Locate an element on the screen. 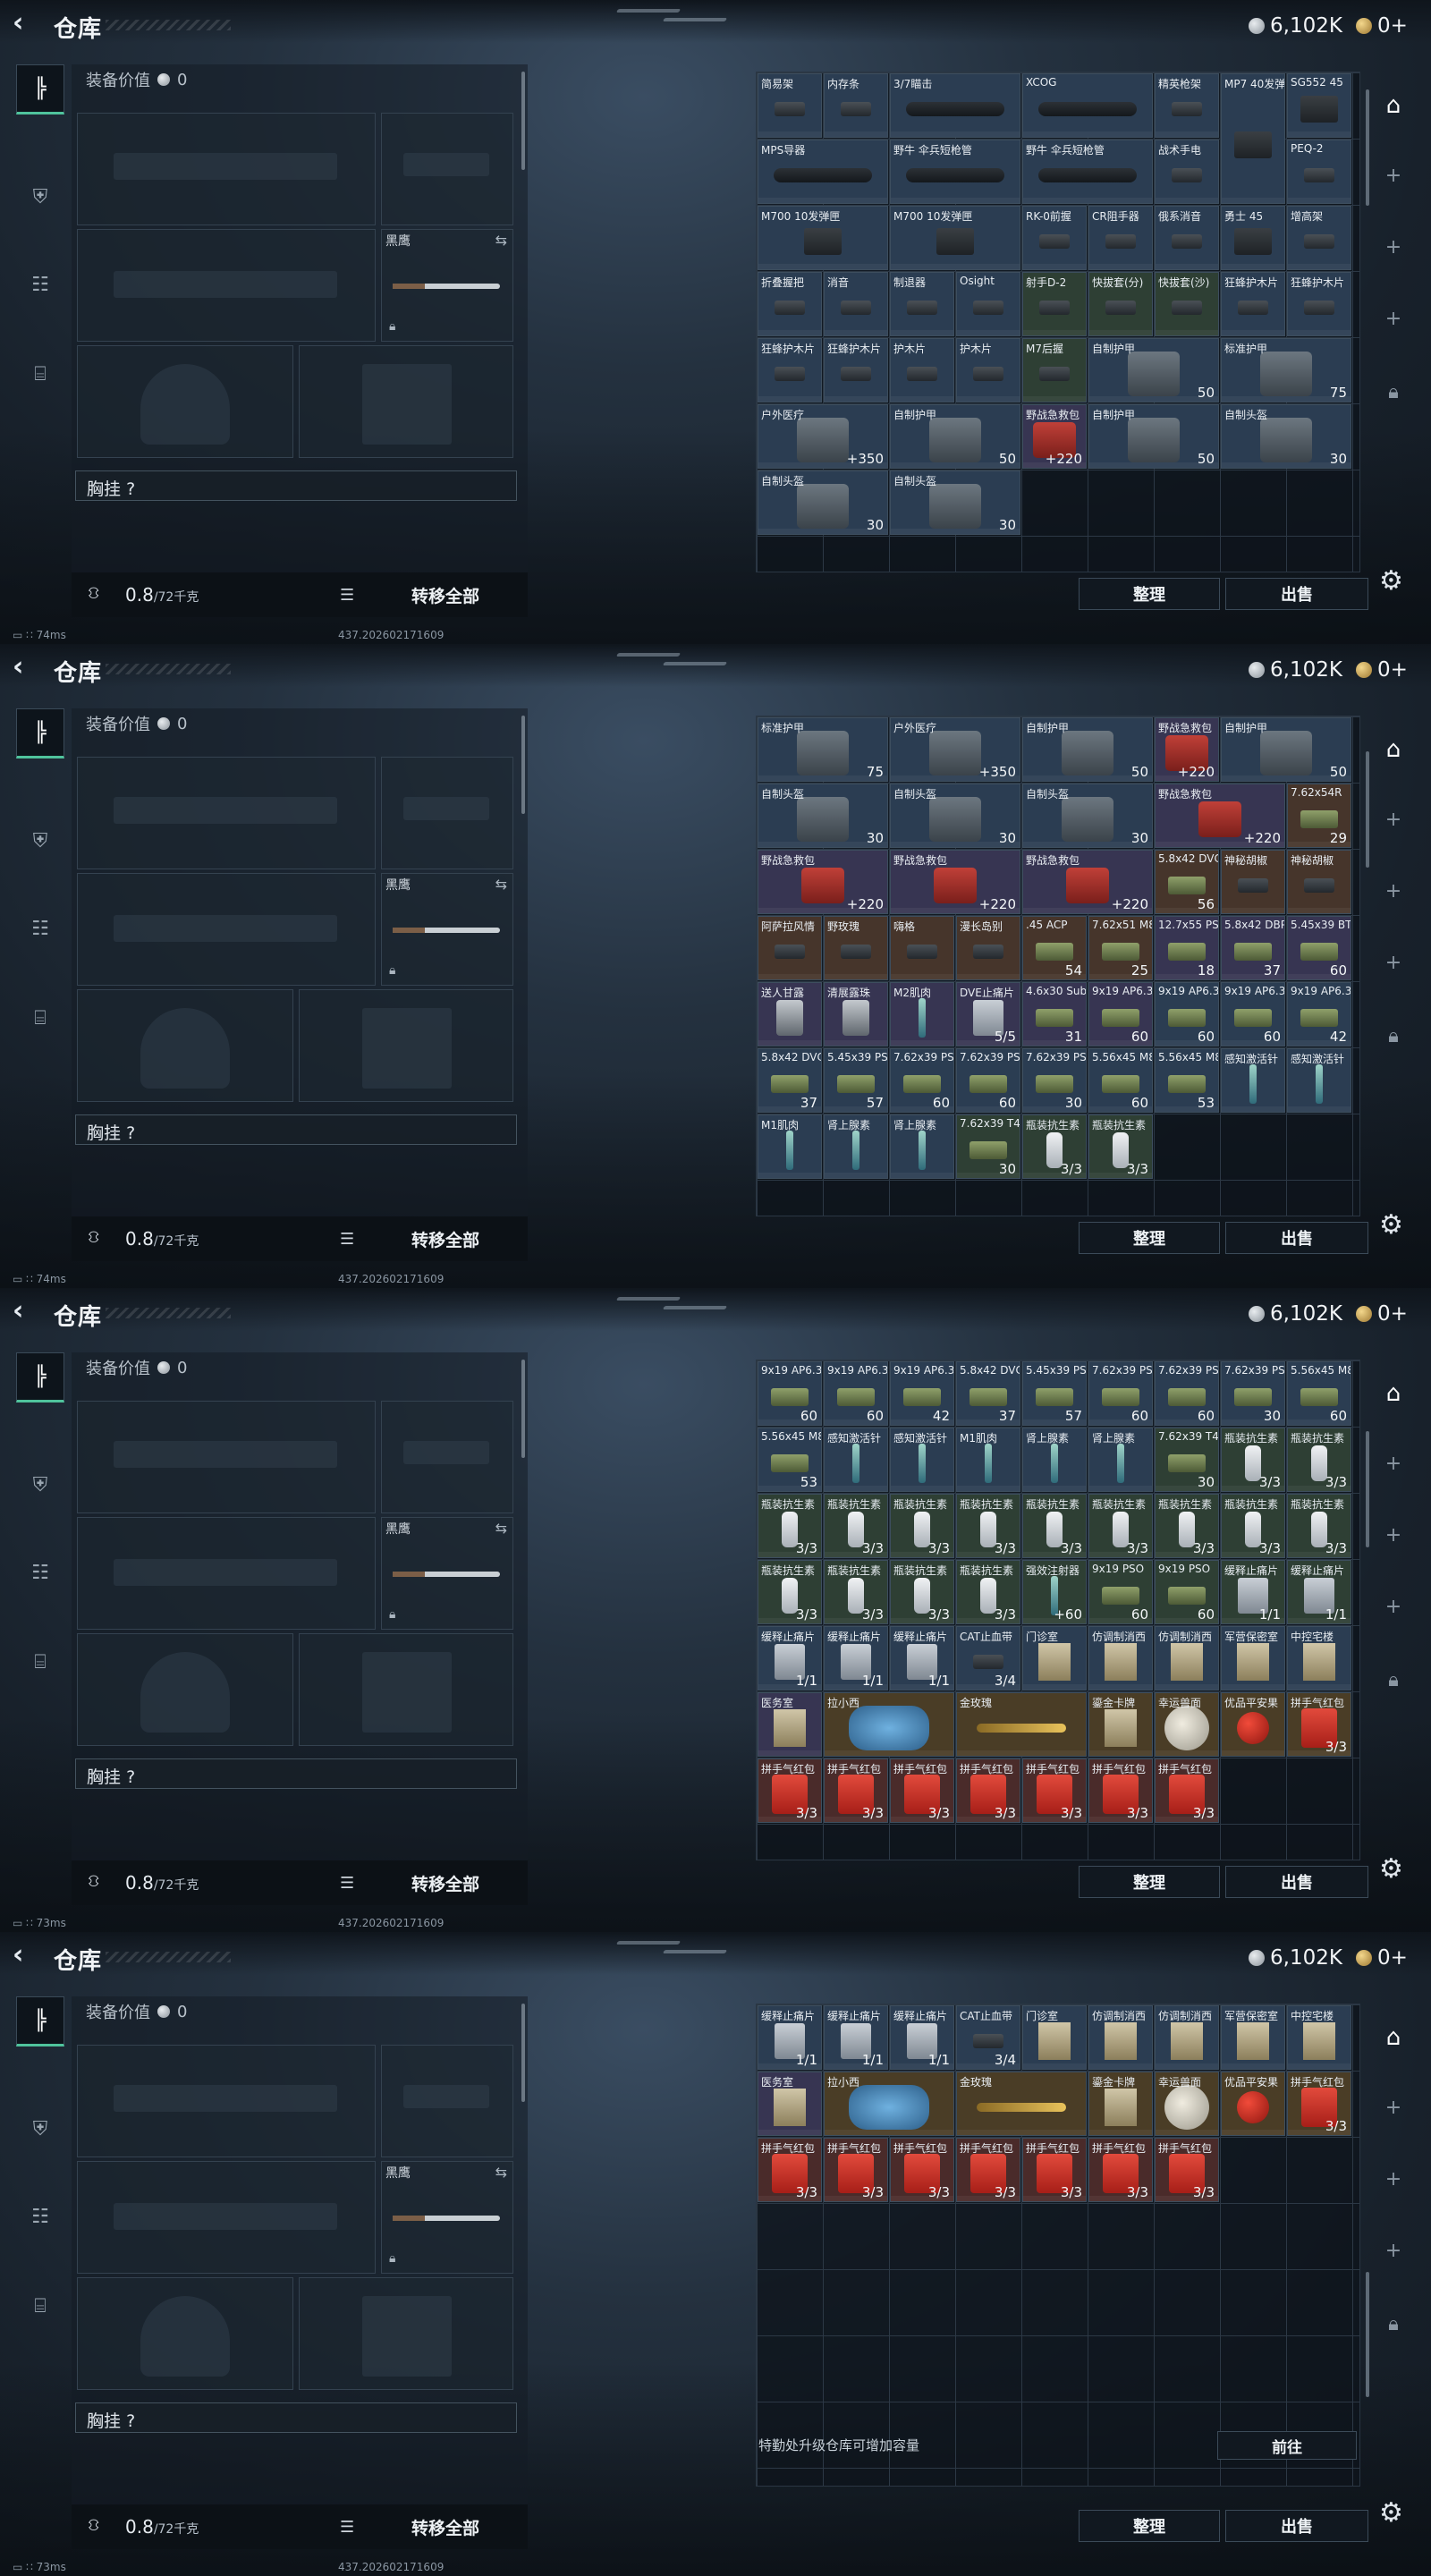 This screenshot has height=2576, width=1431. stash-item: 优品平安果 is located at coordinates (1253, 1724).